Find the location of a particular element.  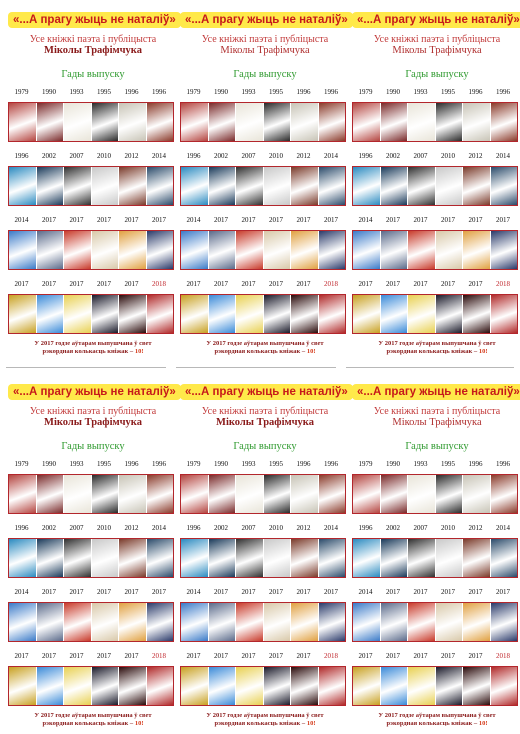

year-labels: 2014 2017 2017 2017 2017 2017 is located at coordinates (265, 221).